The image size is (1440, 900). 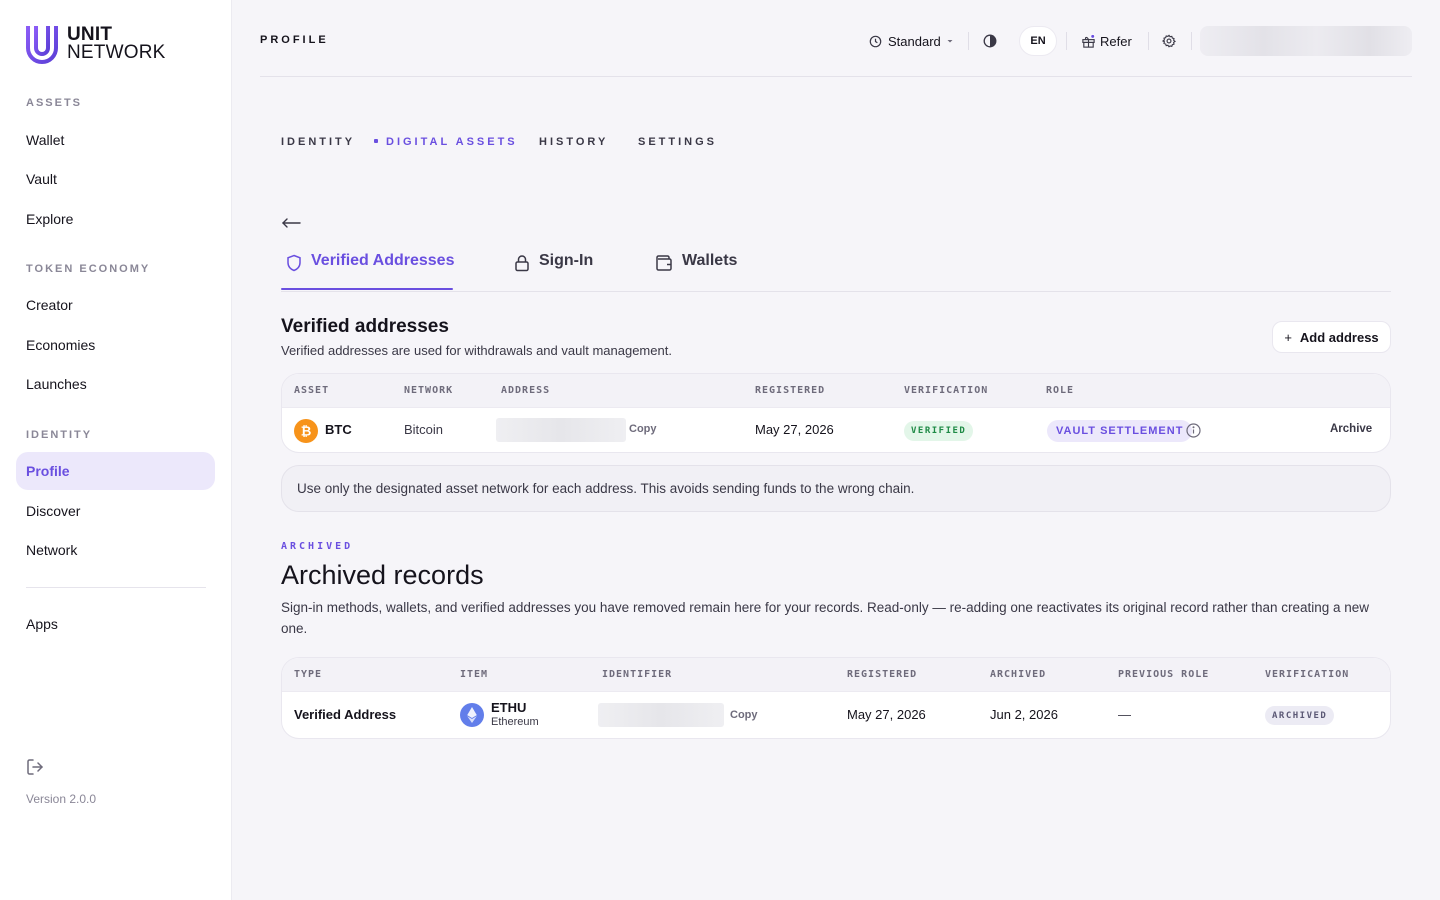 I want to click on column-header: ASSET, so click(x=312, y=390).